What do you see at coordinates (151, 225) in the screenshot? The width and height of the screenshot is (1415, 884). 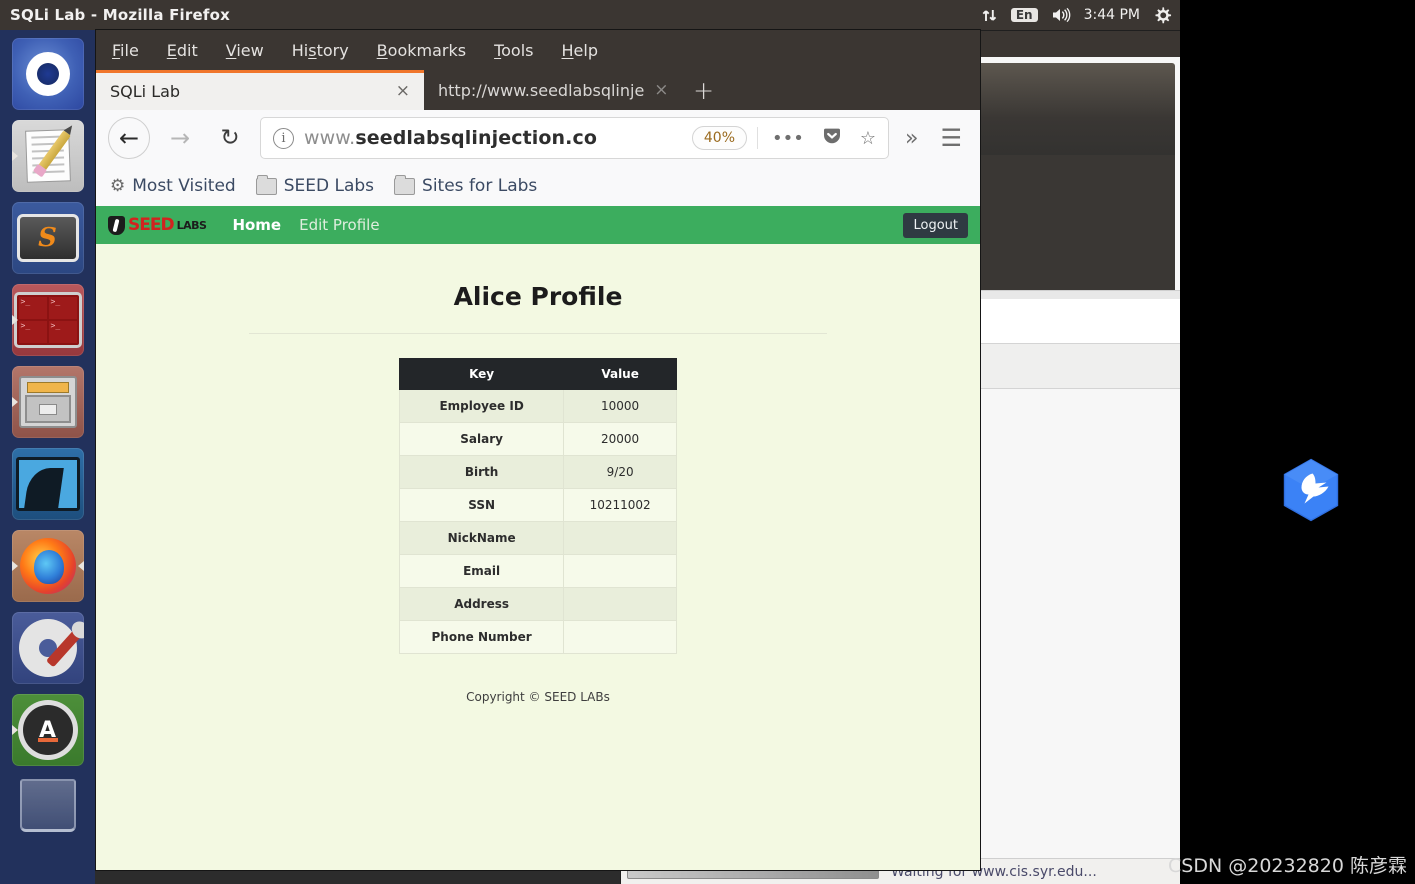 I see `brand-word: SEED` at bounding box center [151, 225].